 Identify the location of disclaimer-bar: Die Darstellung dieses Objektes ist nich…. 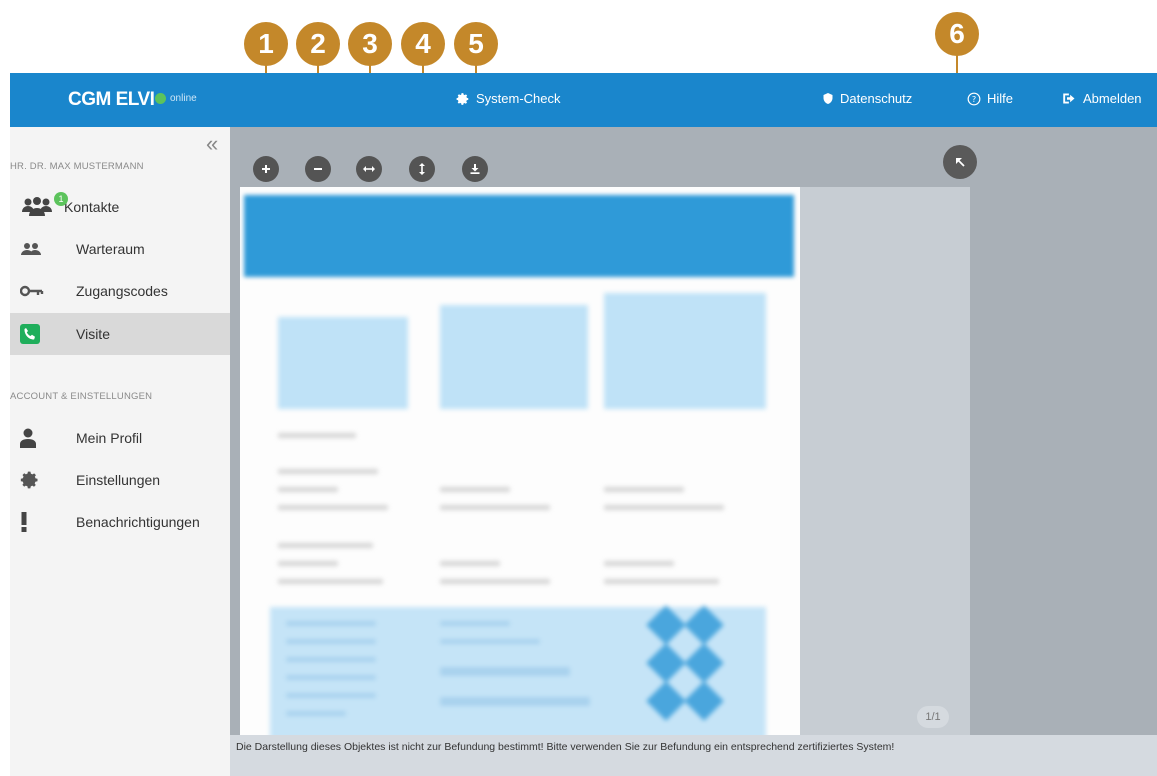
(693, 755).